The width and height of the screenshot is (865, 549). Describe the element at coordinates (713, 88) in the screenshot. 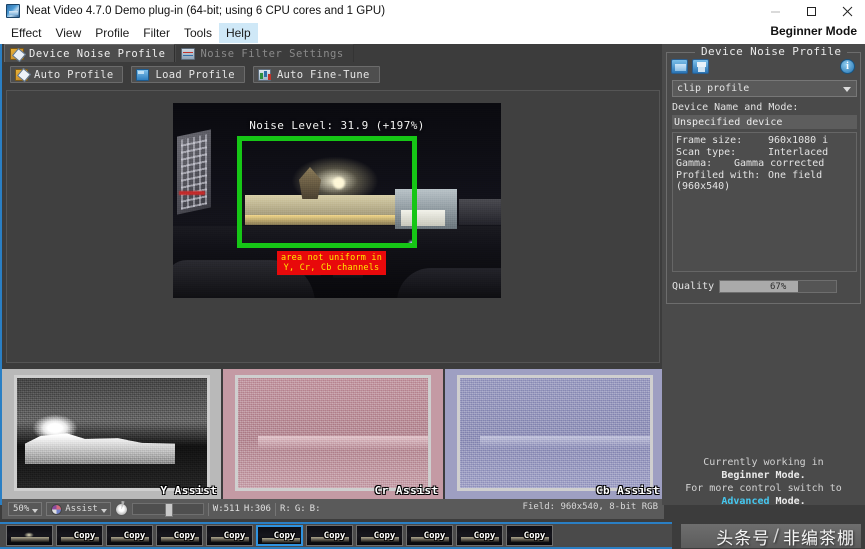

I see `profile-select-value: clip profile` at that location.